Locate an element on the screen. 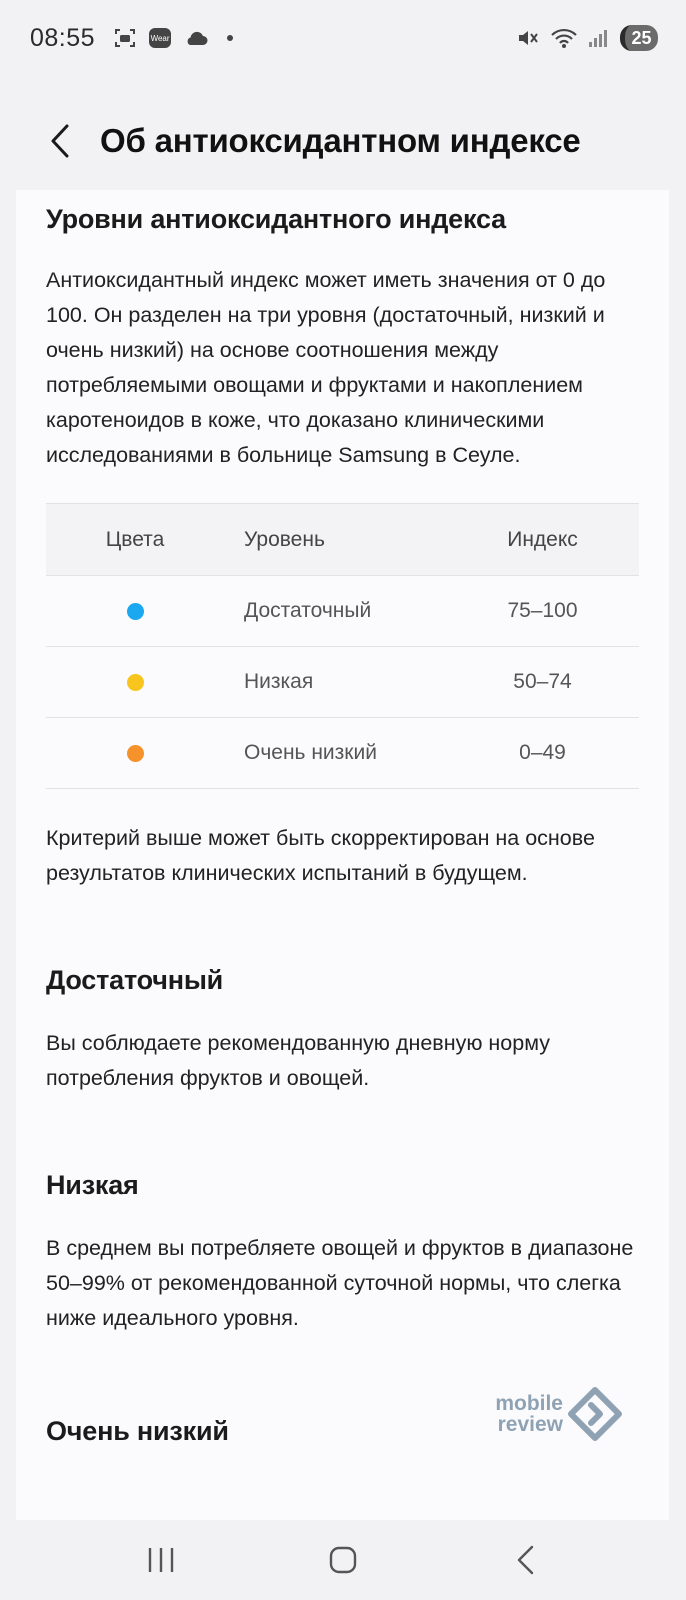 The height and width of the screenshot is (1600, 686). wear-icon: Wear is located at coordinates (160, 38).